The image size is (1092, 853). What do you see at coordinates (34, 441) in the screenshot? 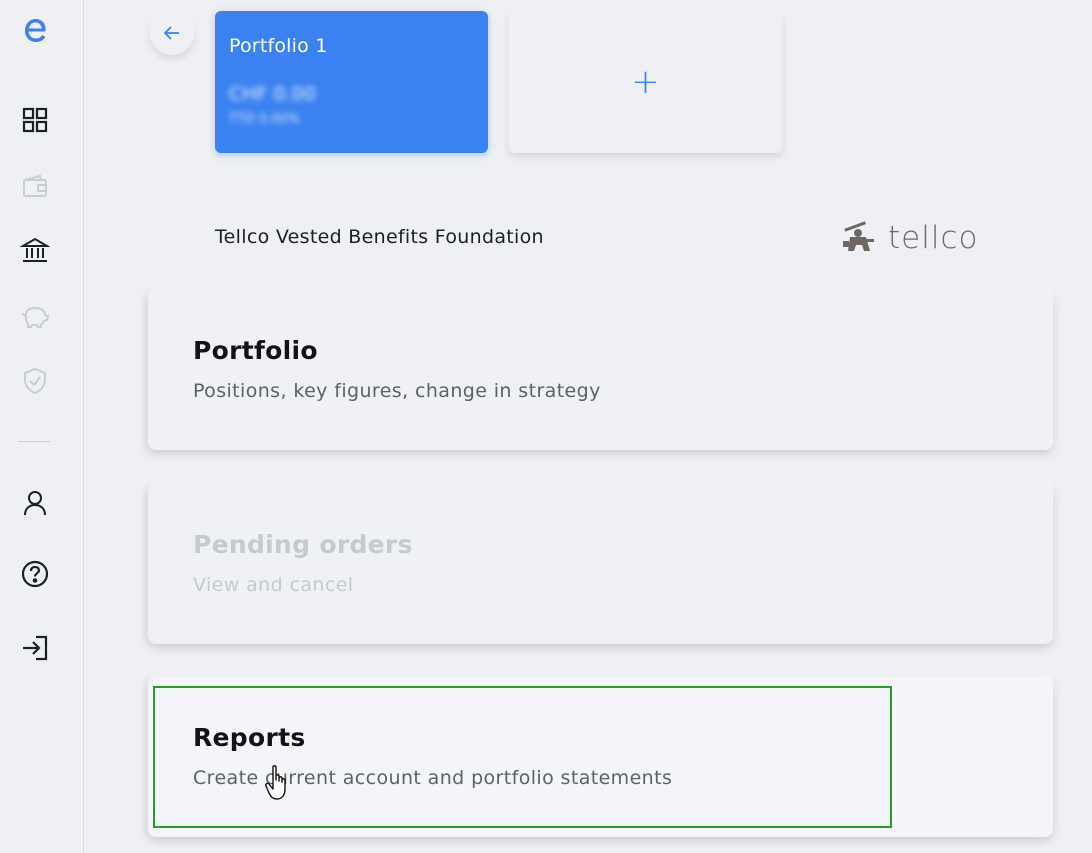
I see `sidebar-divider` at bounding box center [34, 441].